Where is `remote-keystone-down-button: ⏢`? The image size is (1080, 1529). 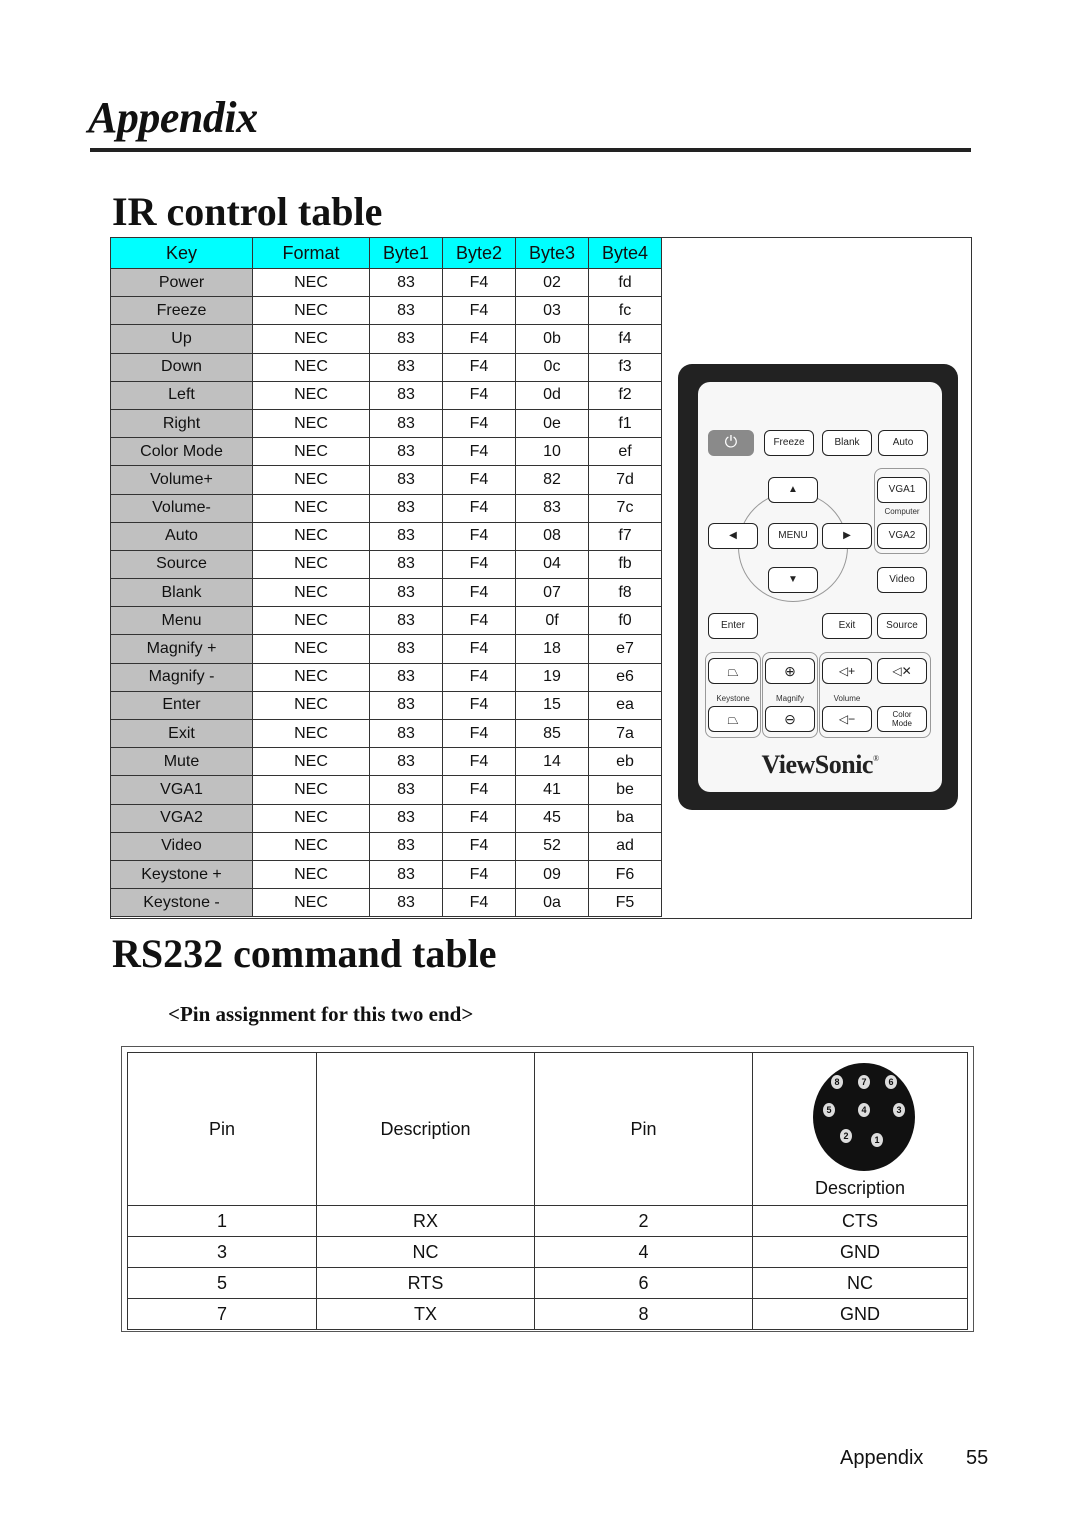
remote-keystone-down-button: ⏢ is located at coordinates (733, 719).